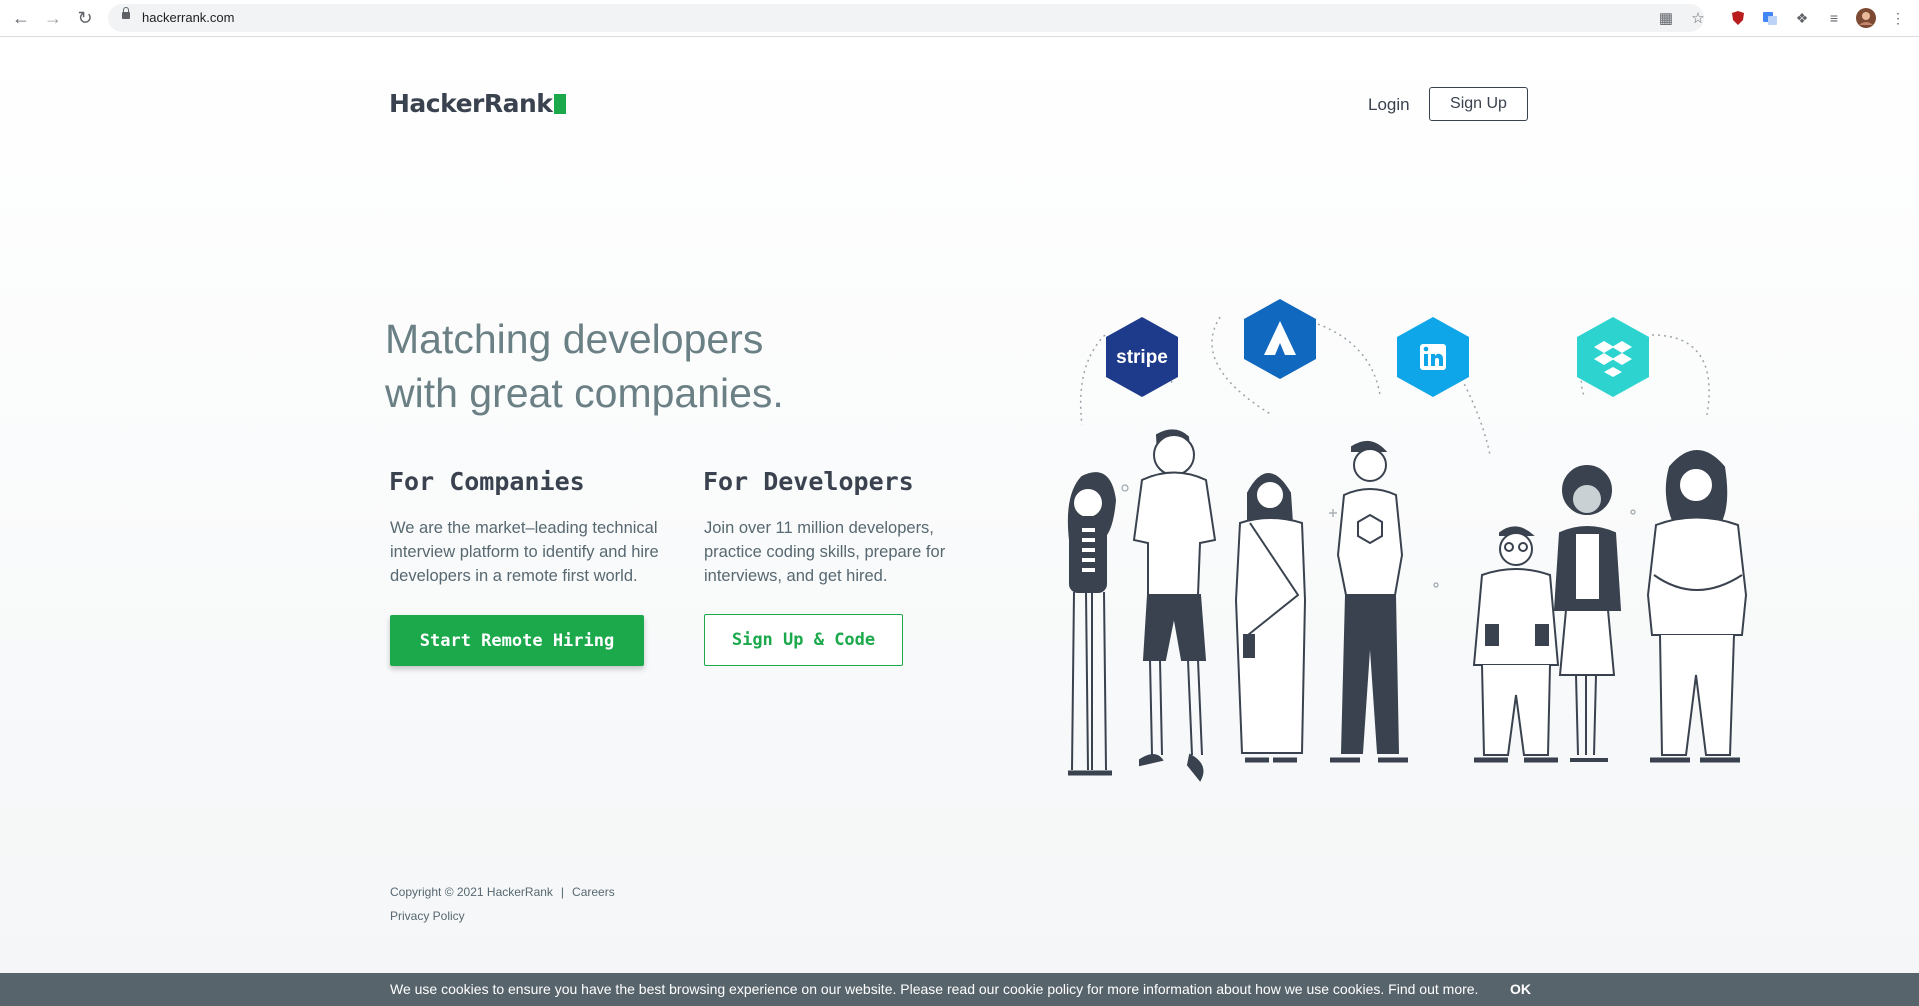 This screenshot has width=1919, height=1006. Describe the element at coordinates (560, 104) in the screenshot. I see `logo-mark-icon` at that location.